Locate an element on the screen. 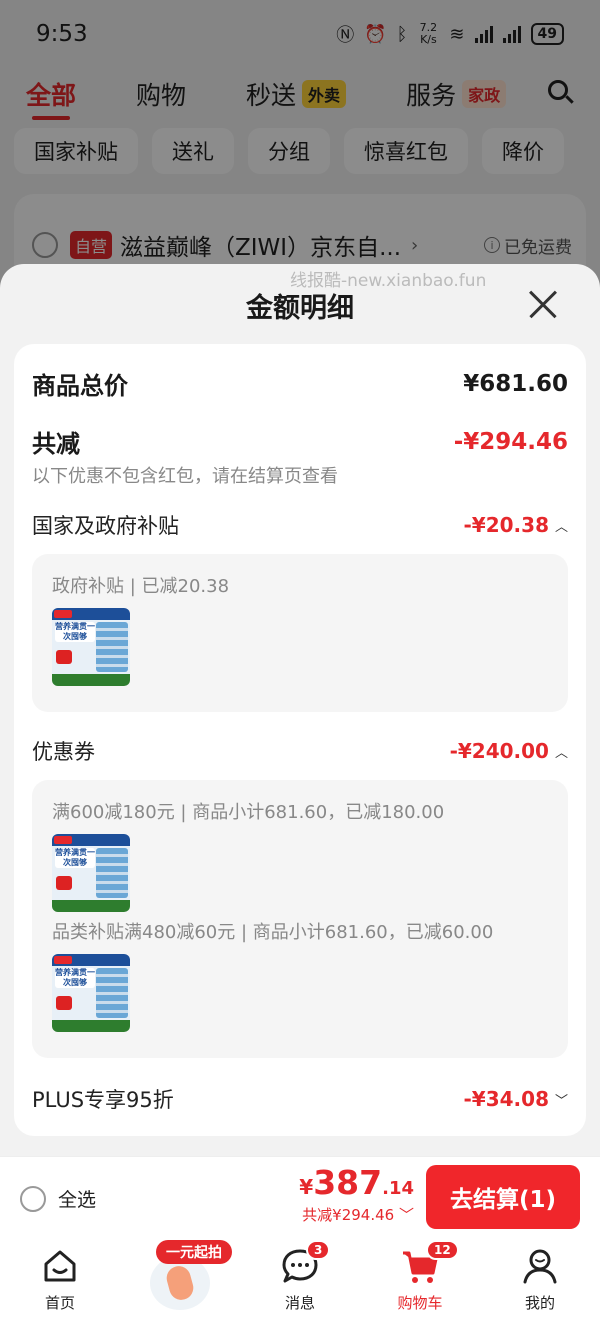 The image size is (600, 1318). home-icon is located at coordinates (60, 1266).